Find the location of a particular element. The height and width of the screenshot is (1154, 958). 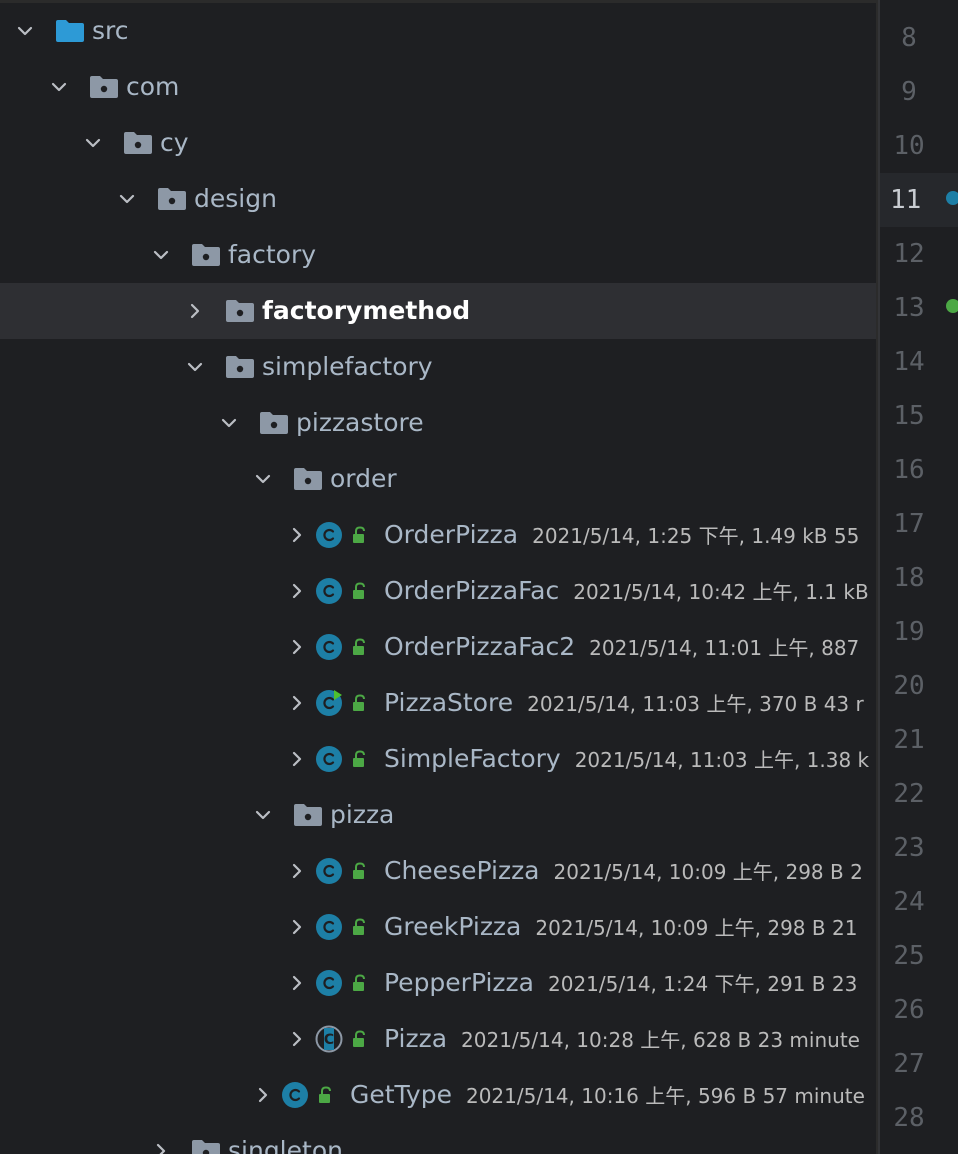

tree-class-item: CheesePizza 2021/5/14, 10:09 上午, 298 B 2 is located at coordinates (438, 871).